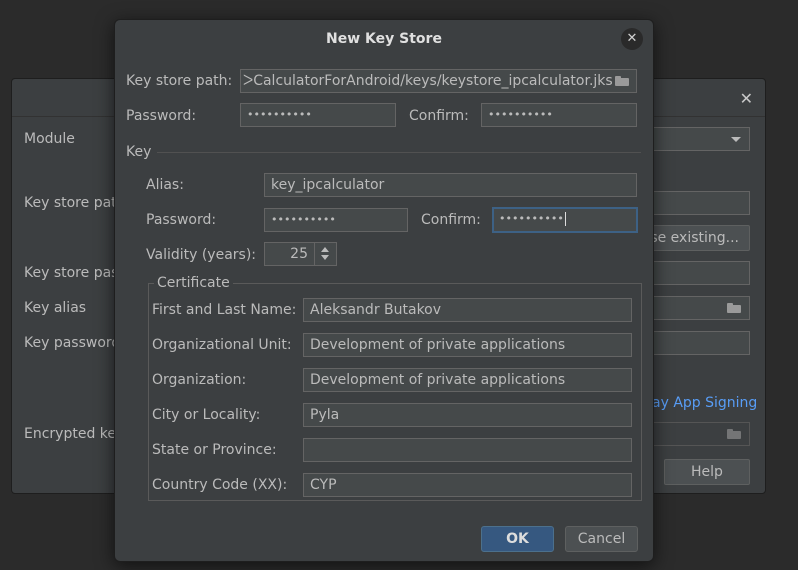 The image size is (798, 570). Describe the element at coordinates (181, 220) in the screenshot. I see `key-password-label: Password:` at that location.